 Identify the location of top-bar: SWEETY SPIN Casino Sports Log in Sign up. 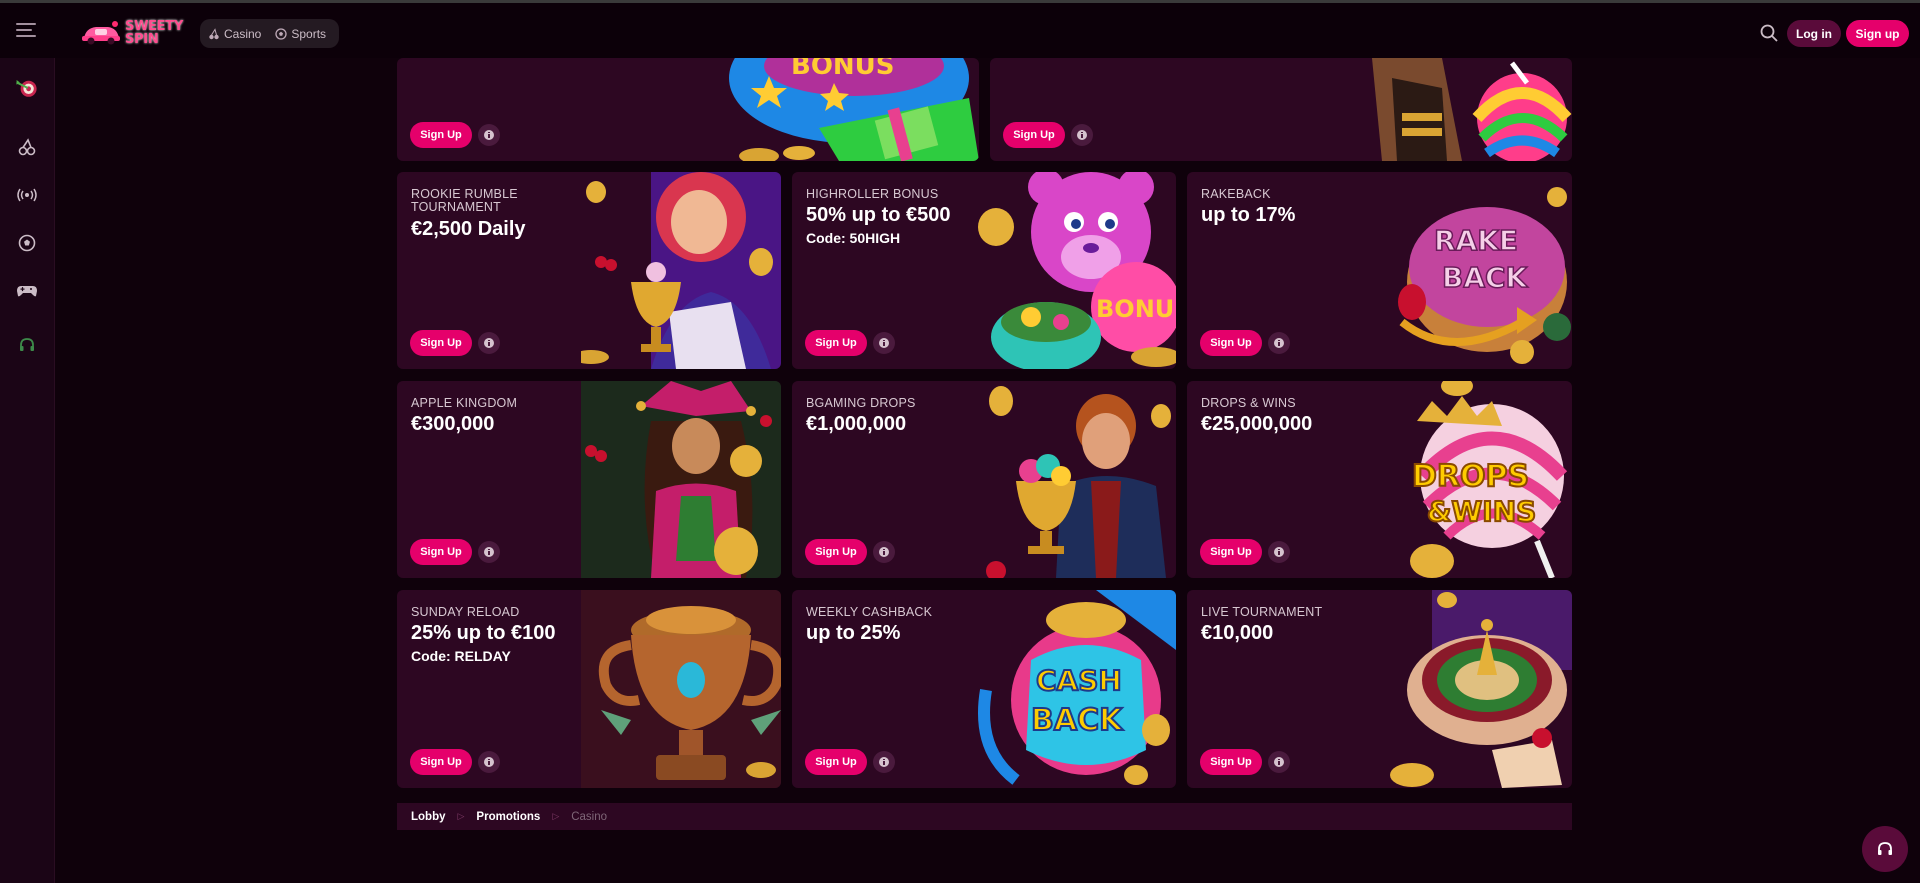
(960, 29).